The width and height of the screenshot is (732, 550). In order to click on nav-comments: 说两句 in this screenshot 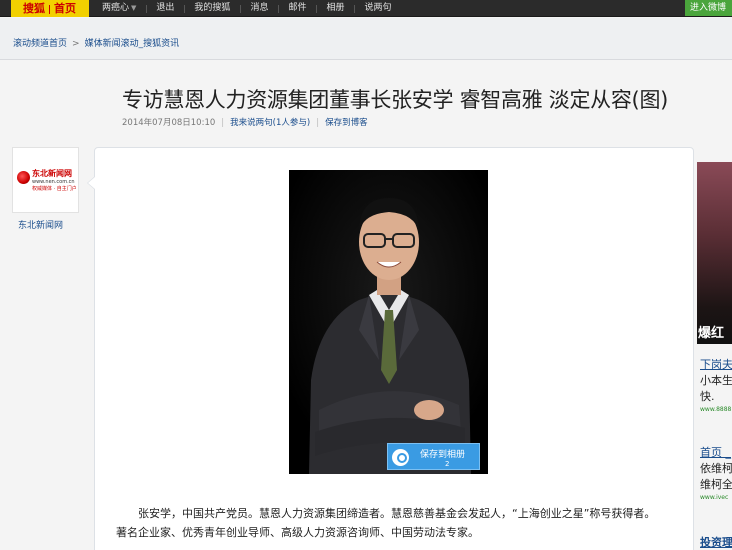, I will do `click(377, 8)`.